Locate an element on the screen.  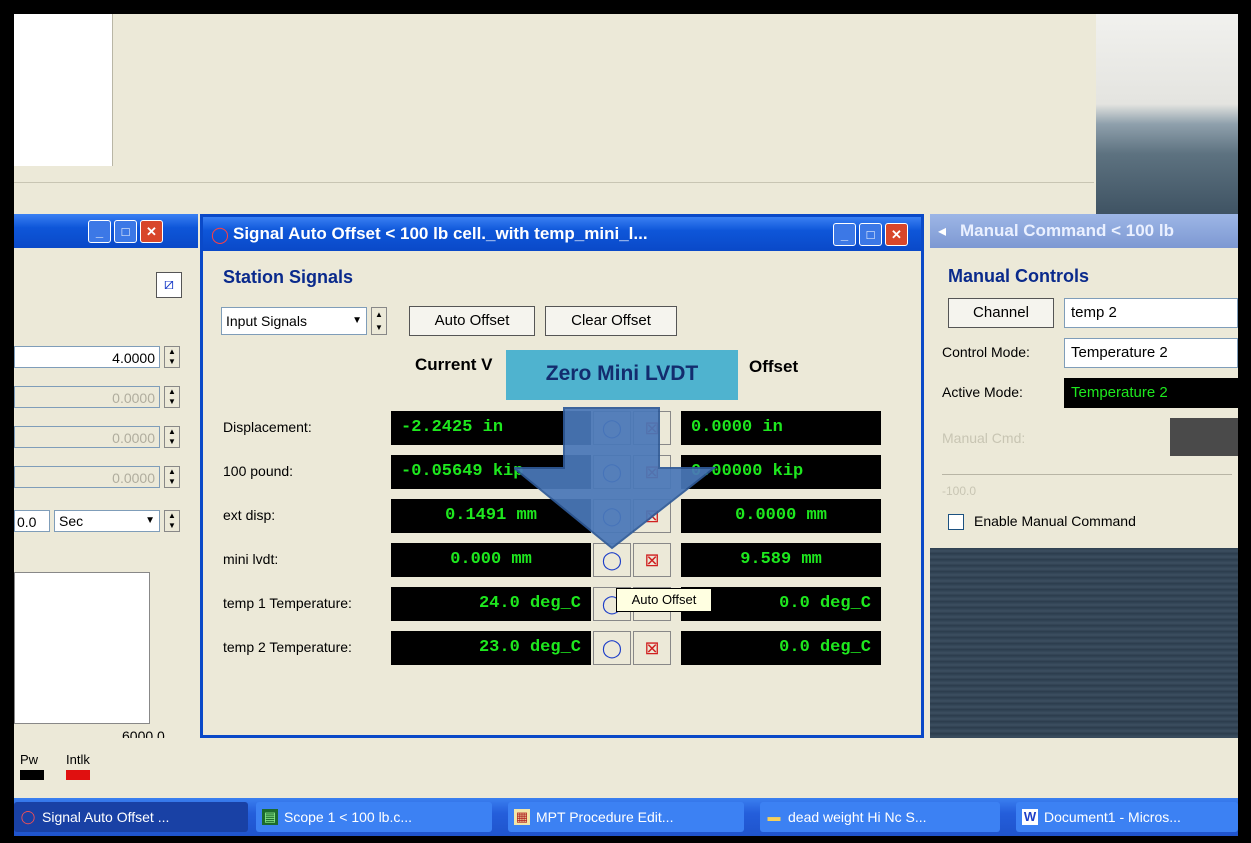
close-button: ✕ is located at coordinates (151, 231).